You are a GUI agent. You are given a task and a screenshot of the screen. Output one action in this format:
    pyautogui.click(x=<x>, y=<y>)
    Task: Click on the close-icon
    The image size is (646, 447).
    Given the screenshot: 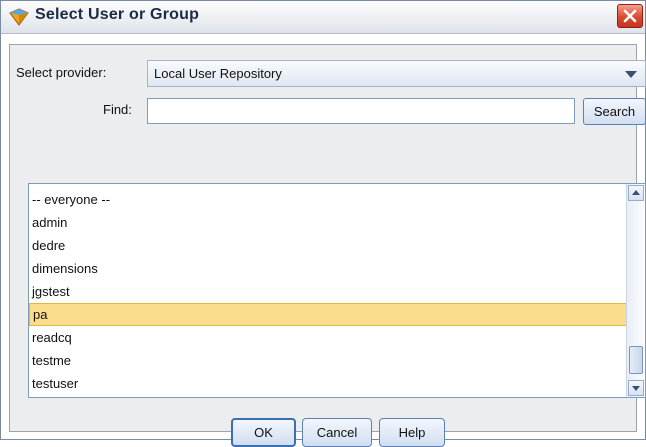 What is the action you would take?
    pyautogui.click(x=630, y=16)
    